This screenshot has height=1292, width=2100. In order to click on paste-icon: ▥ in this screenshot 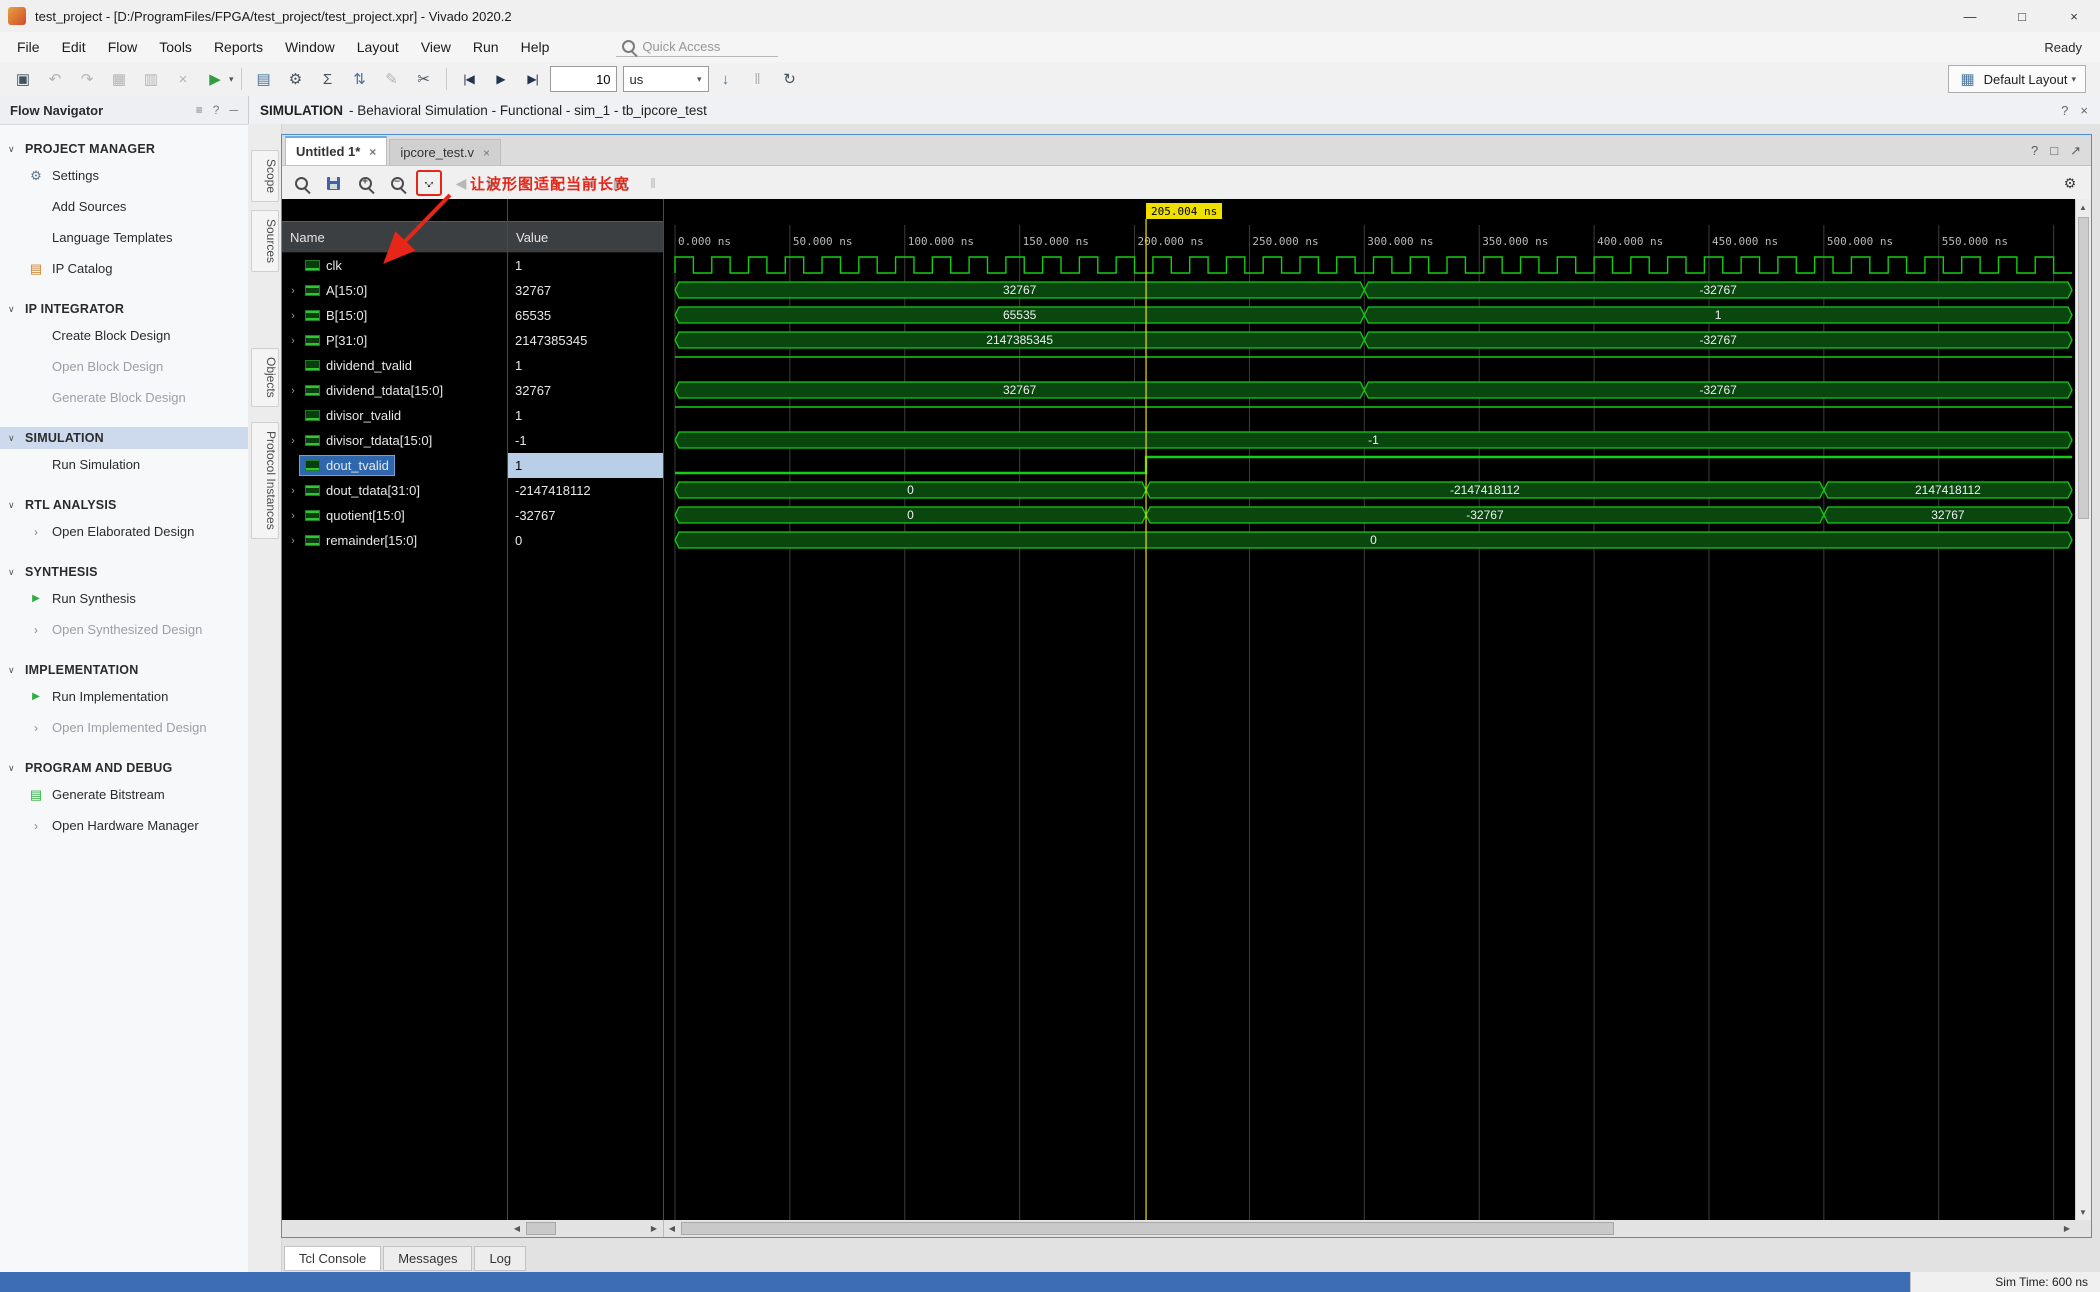, I will do `click(151, 79)`.